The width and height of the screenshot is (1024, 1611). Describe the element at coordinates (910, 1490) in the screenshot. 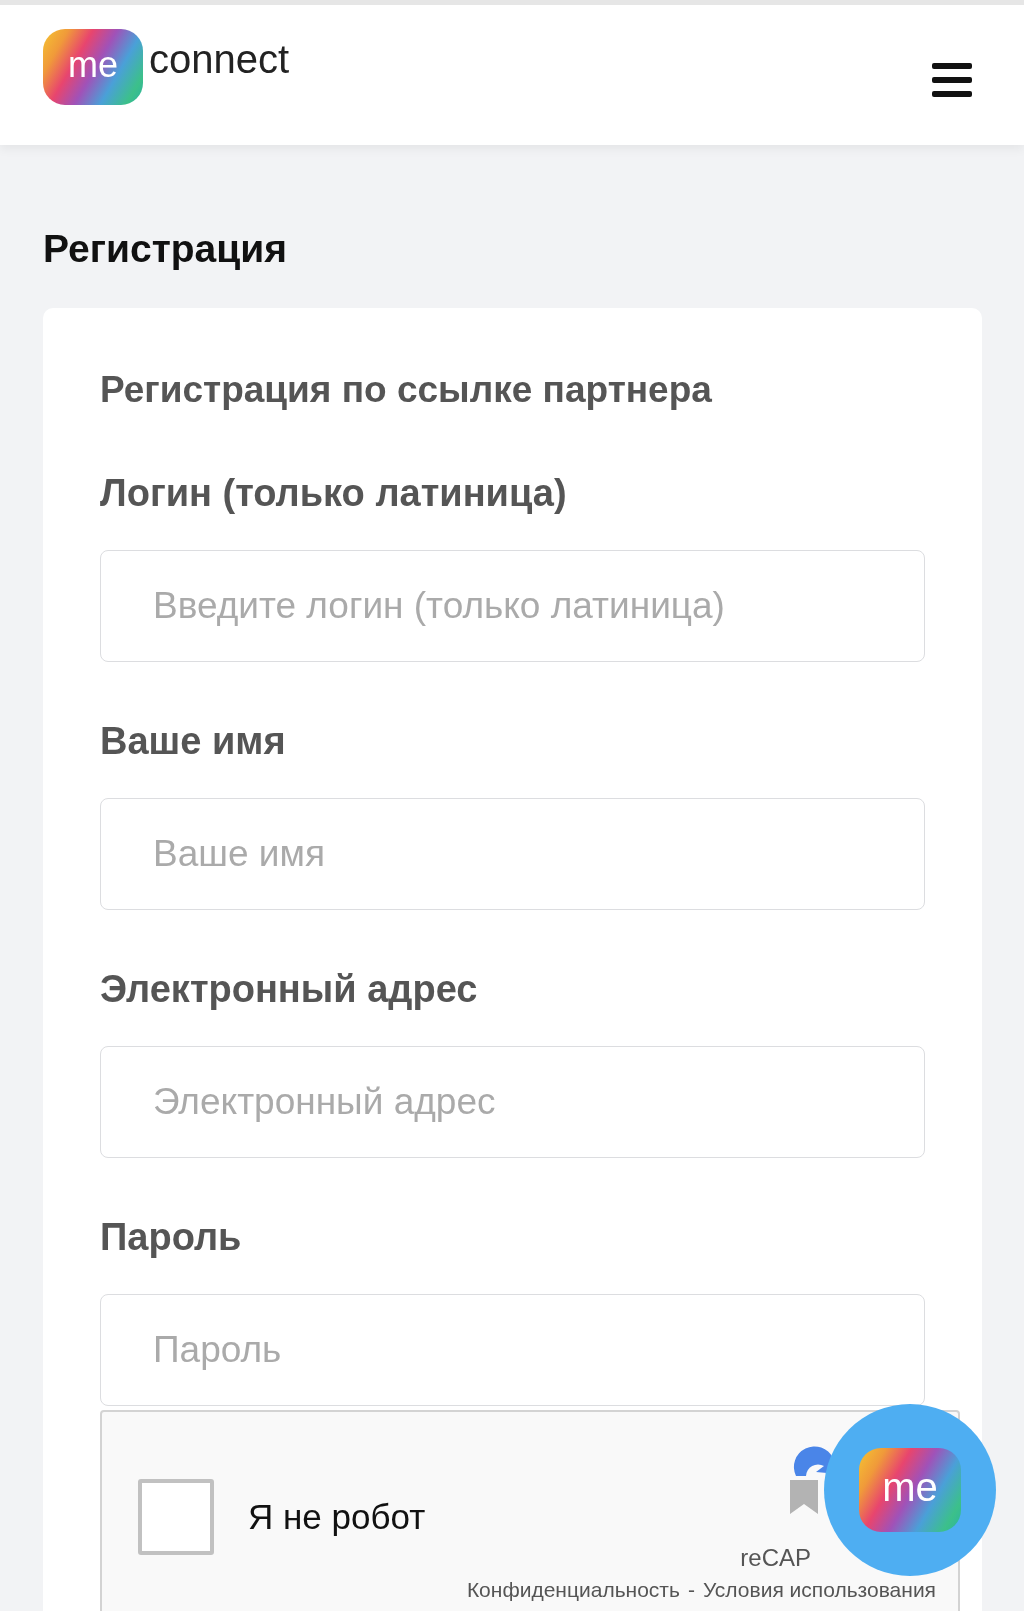

I see `chat-logo-badge: me` at that location.